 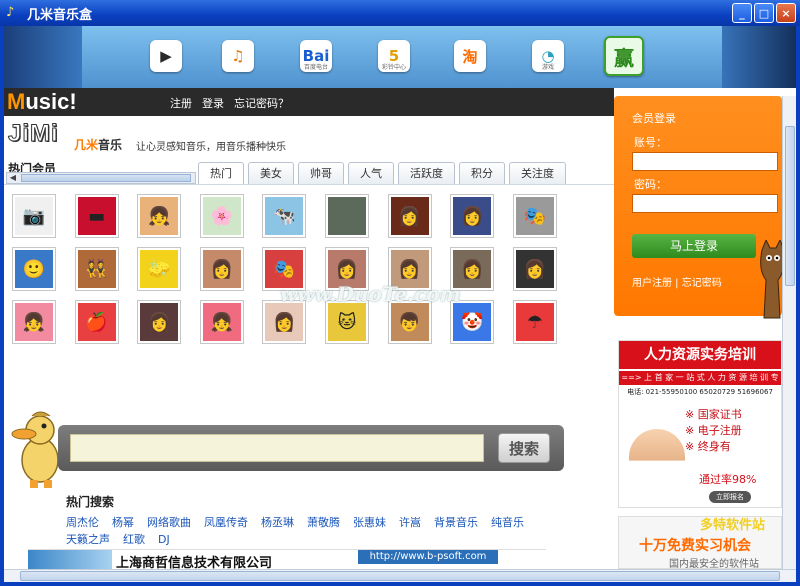 I want to click on search-bar: 搜索, so click(x=311, y=448).